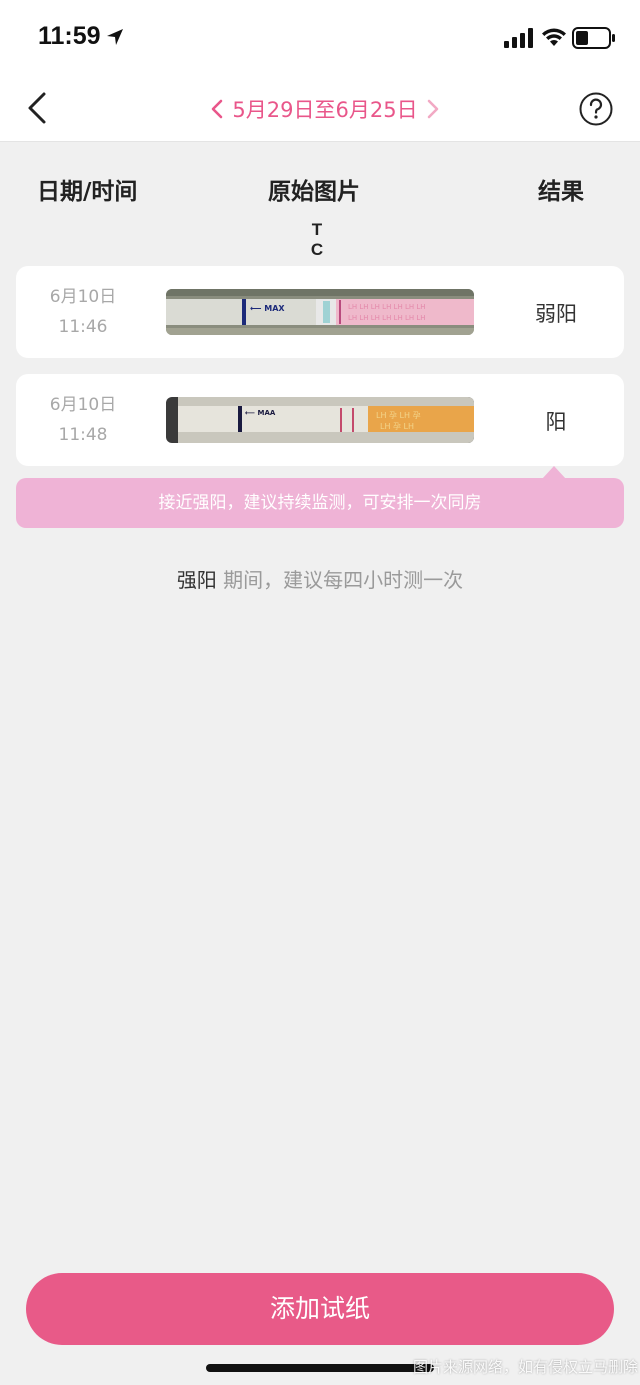  I want to click on back-chevron-icon, so click(38, 108).